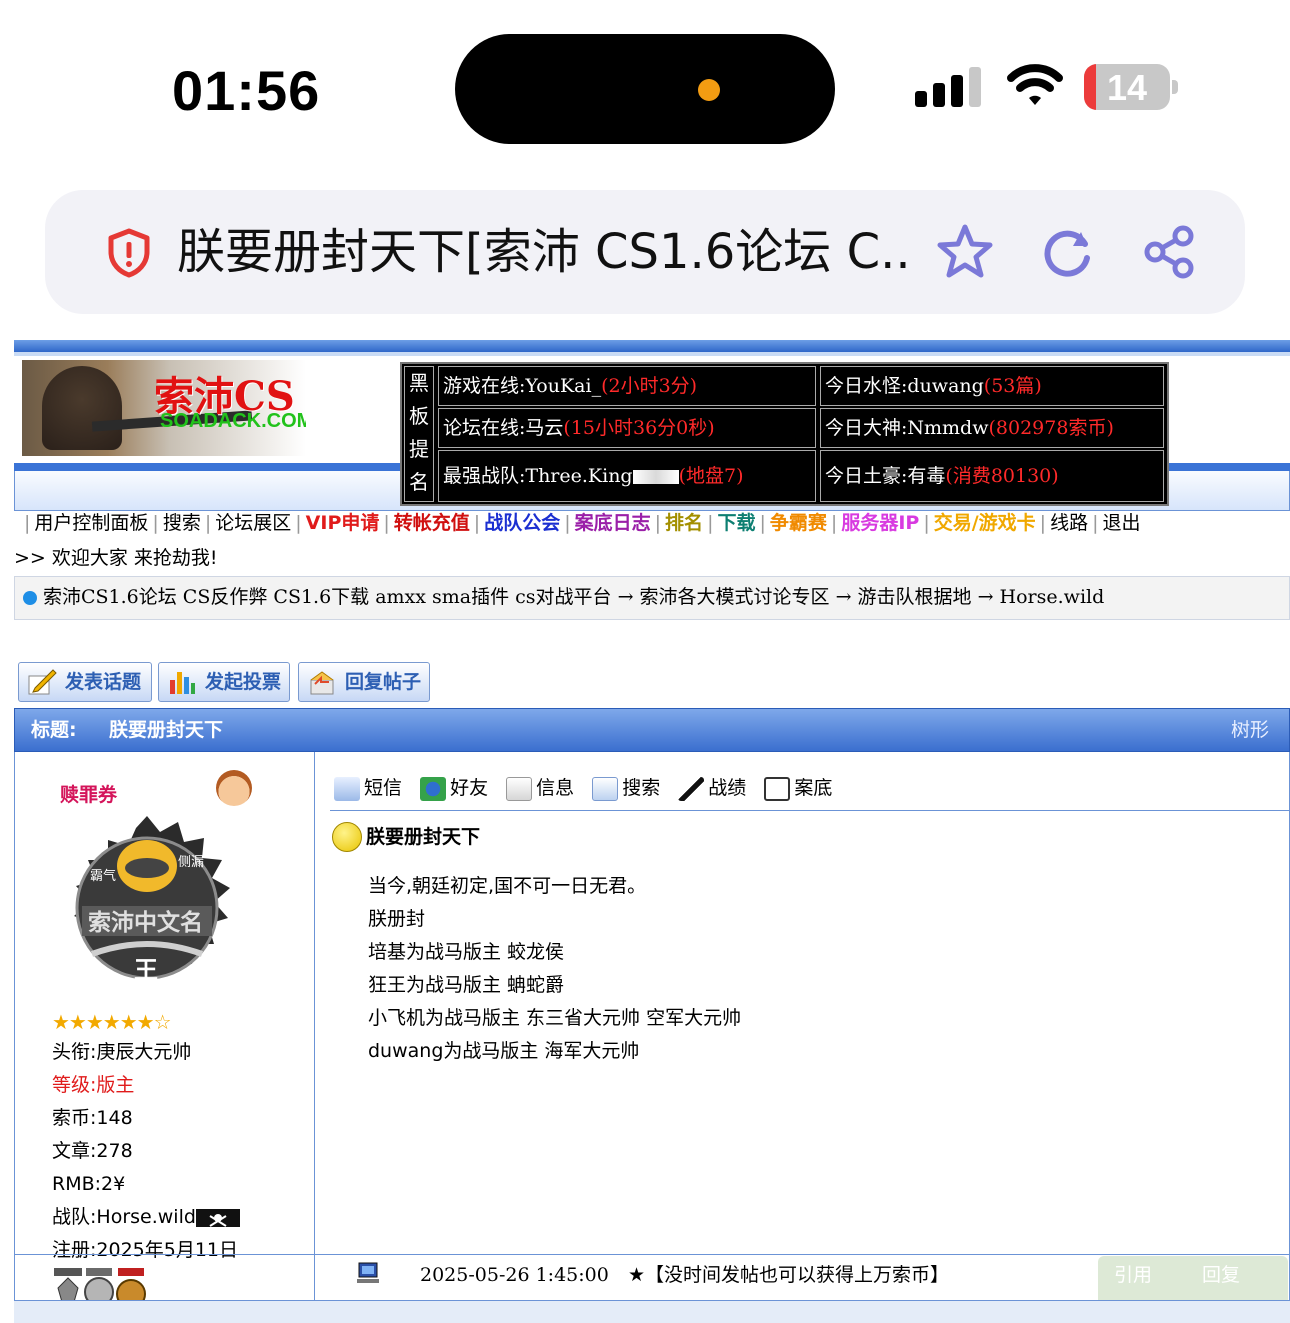 Image resolution: width=1290 pixels, height=1323 pixels. What do you see at coordinates (684, 523) in the screenshot?
I see `nav-item: 排名` at bounding box center [684, 523].